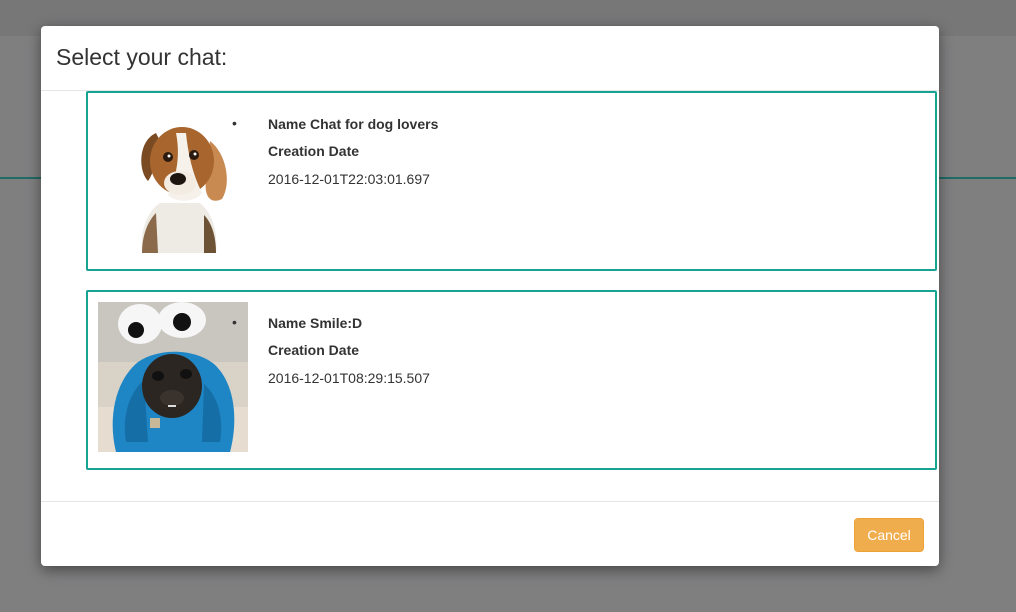 The image size is (1016, 612). Describe the element at coordinates (142, 57) in the screenshot. I see `modal-title: Select your chat:` at that location.